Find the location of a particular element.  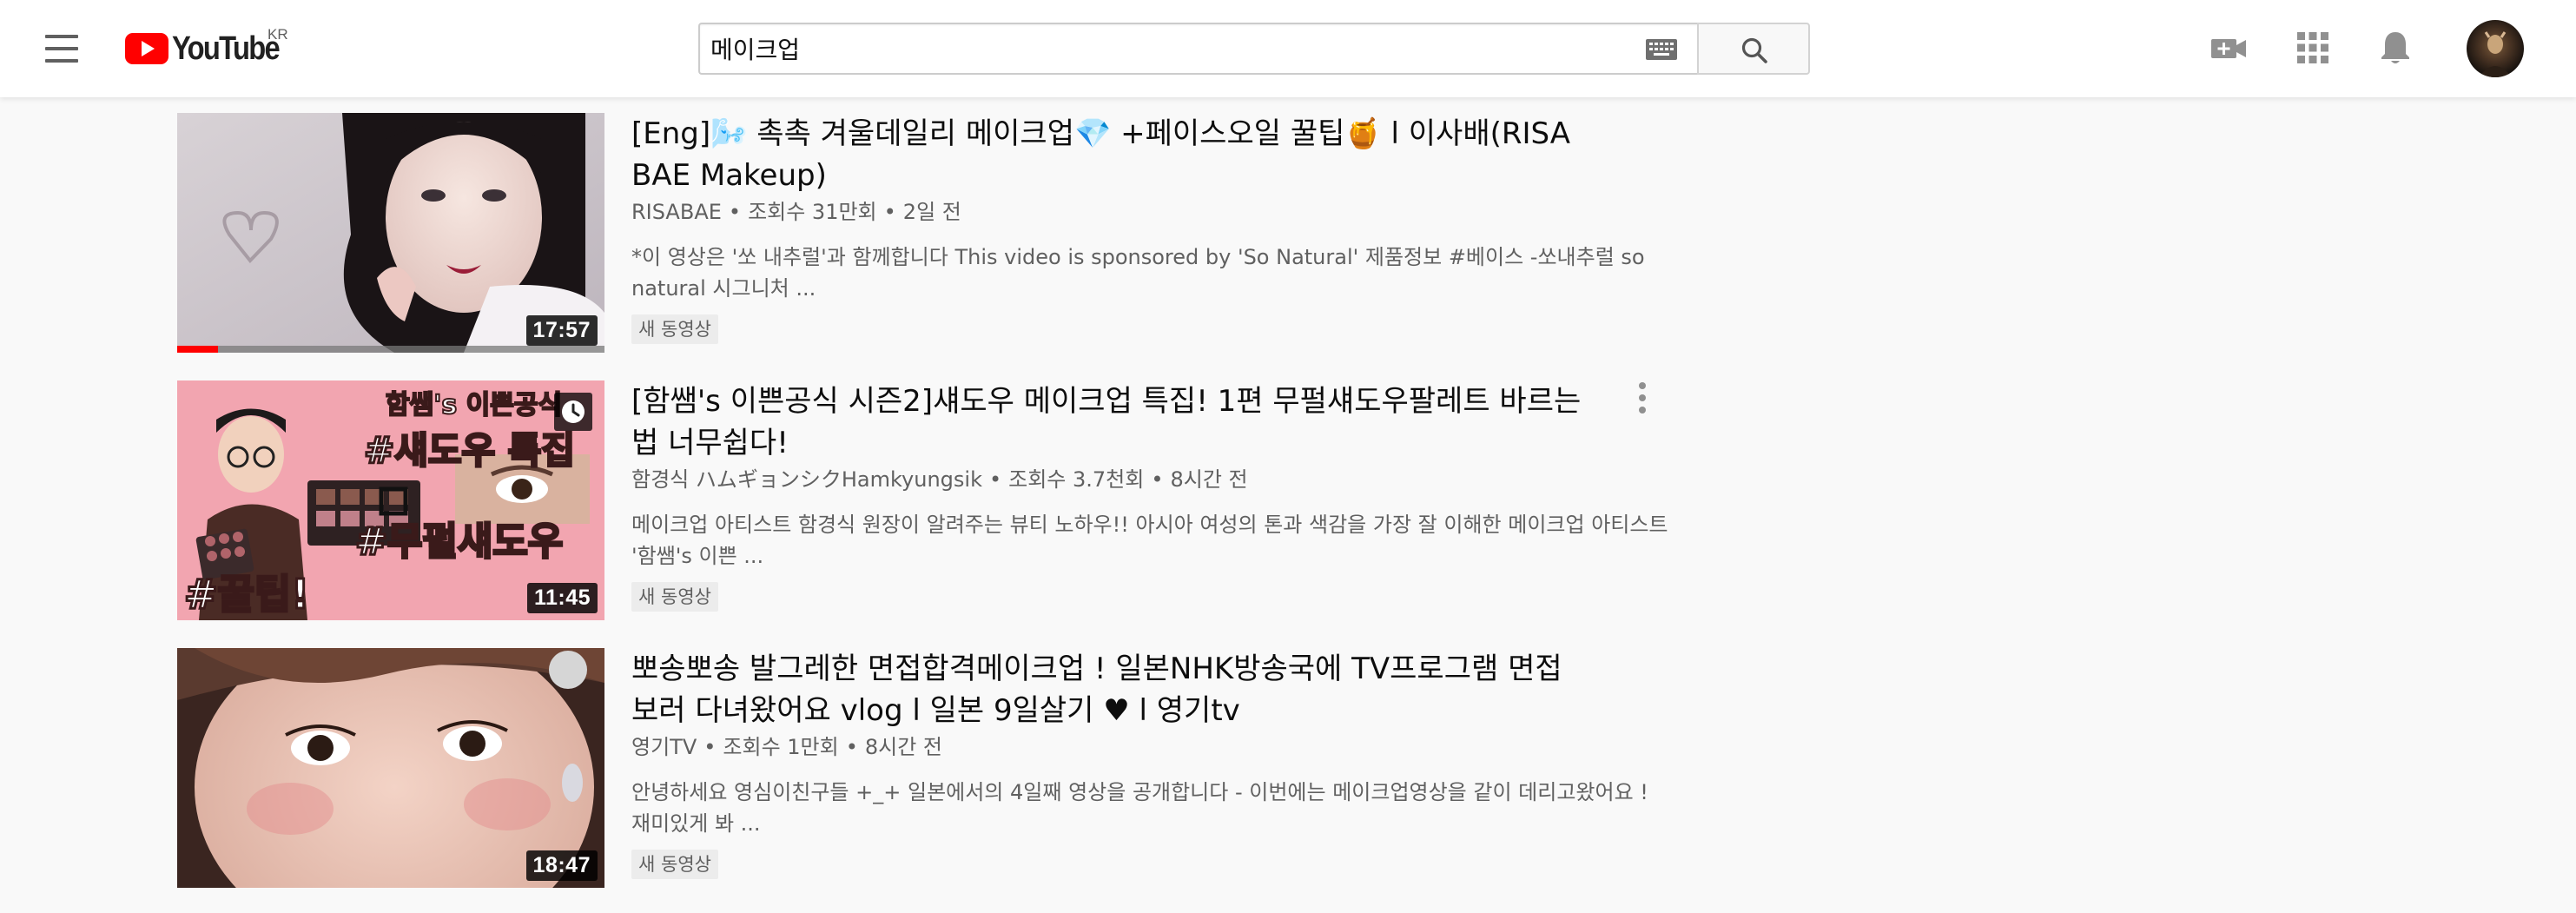

watch-later-button is located at coordinates (573, 412).